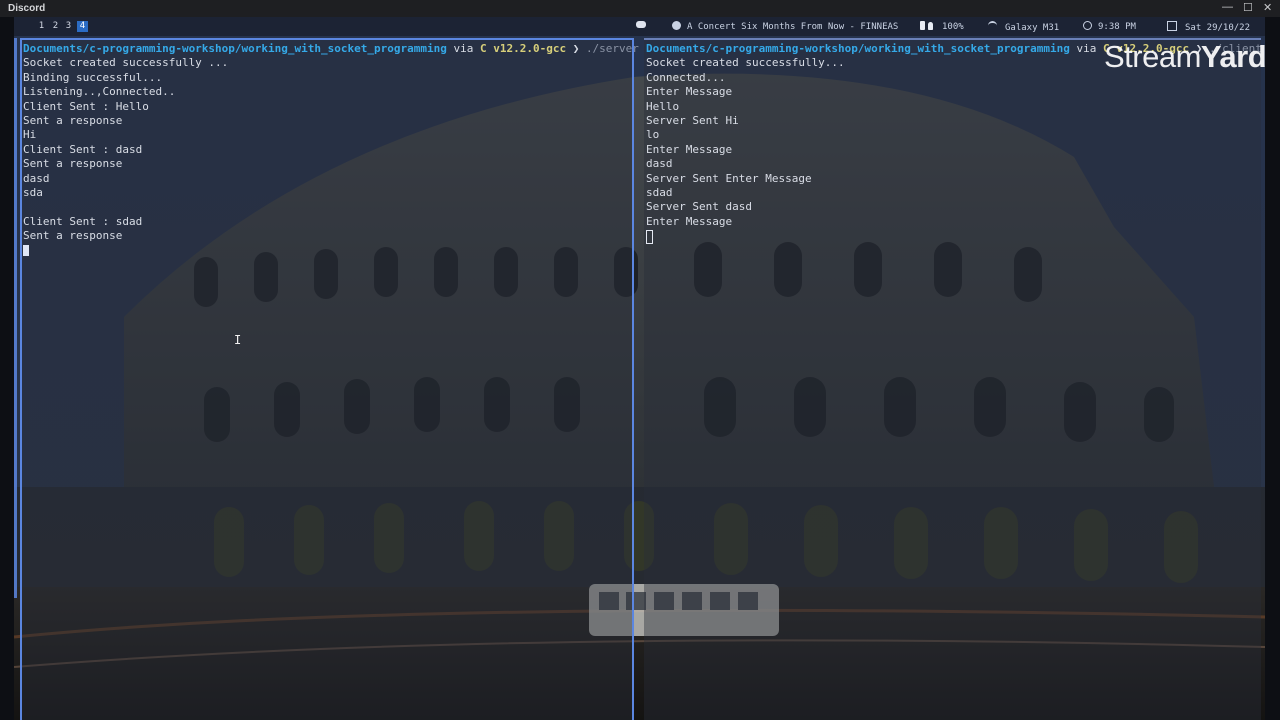  What do you see at coordinates (99, 92) in the screenshot?
I see `terminal-line: Listening..,Connected..` at bounding box center [99, 92].